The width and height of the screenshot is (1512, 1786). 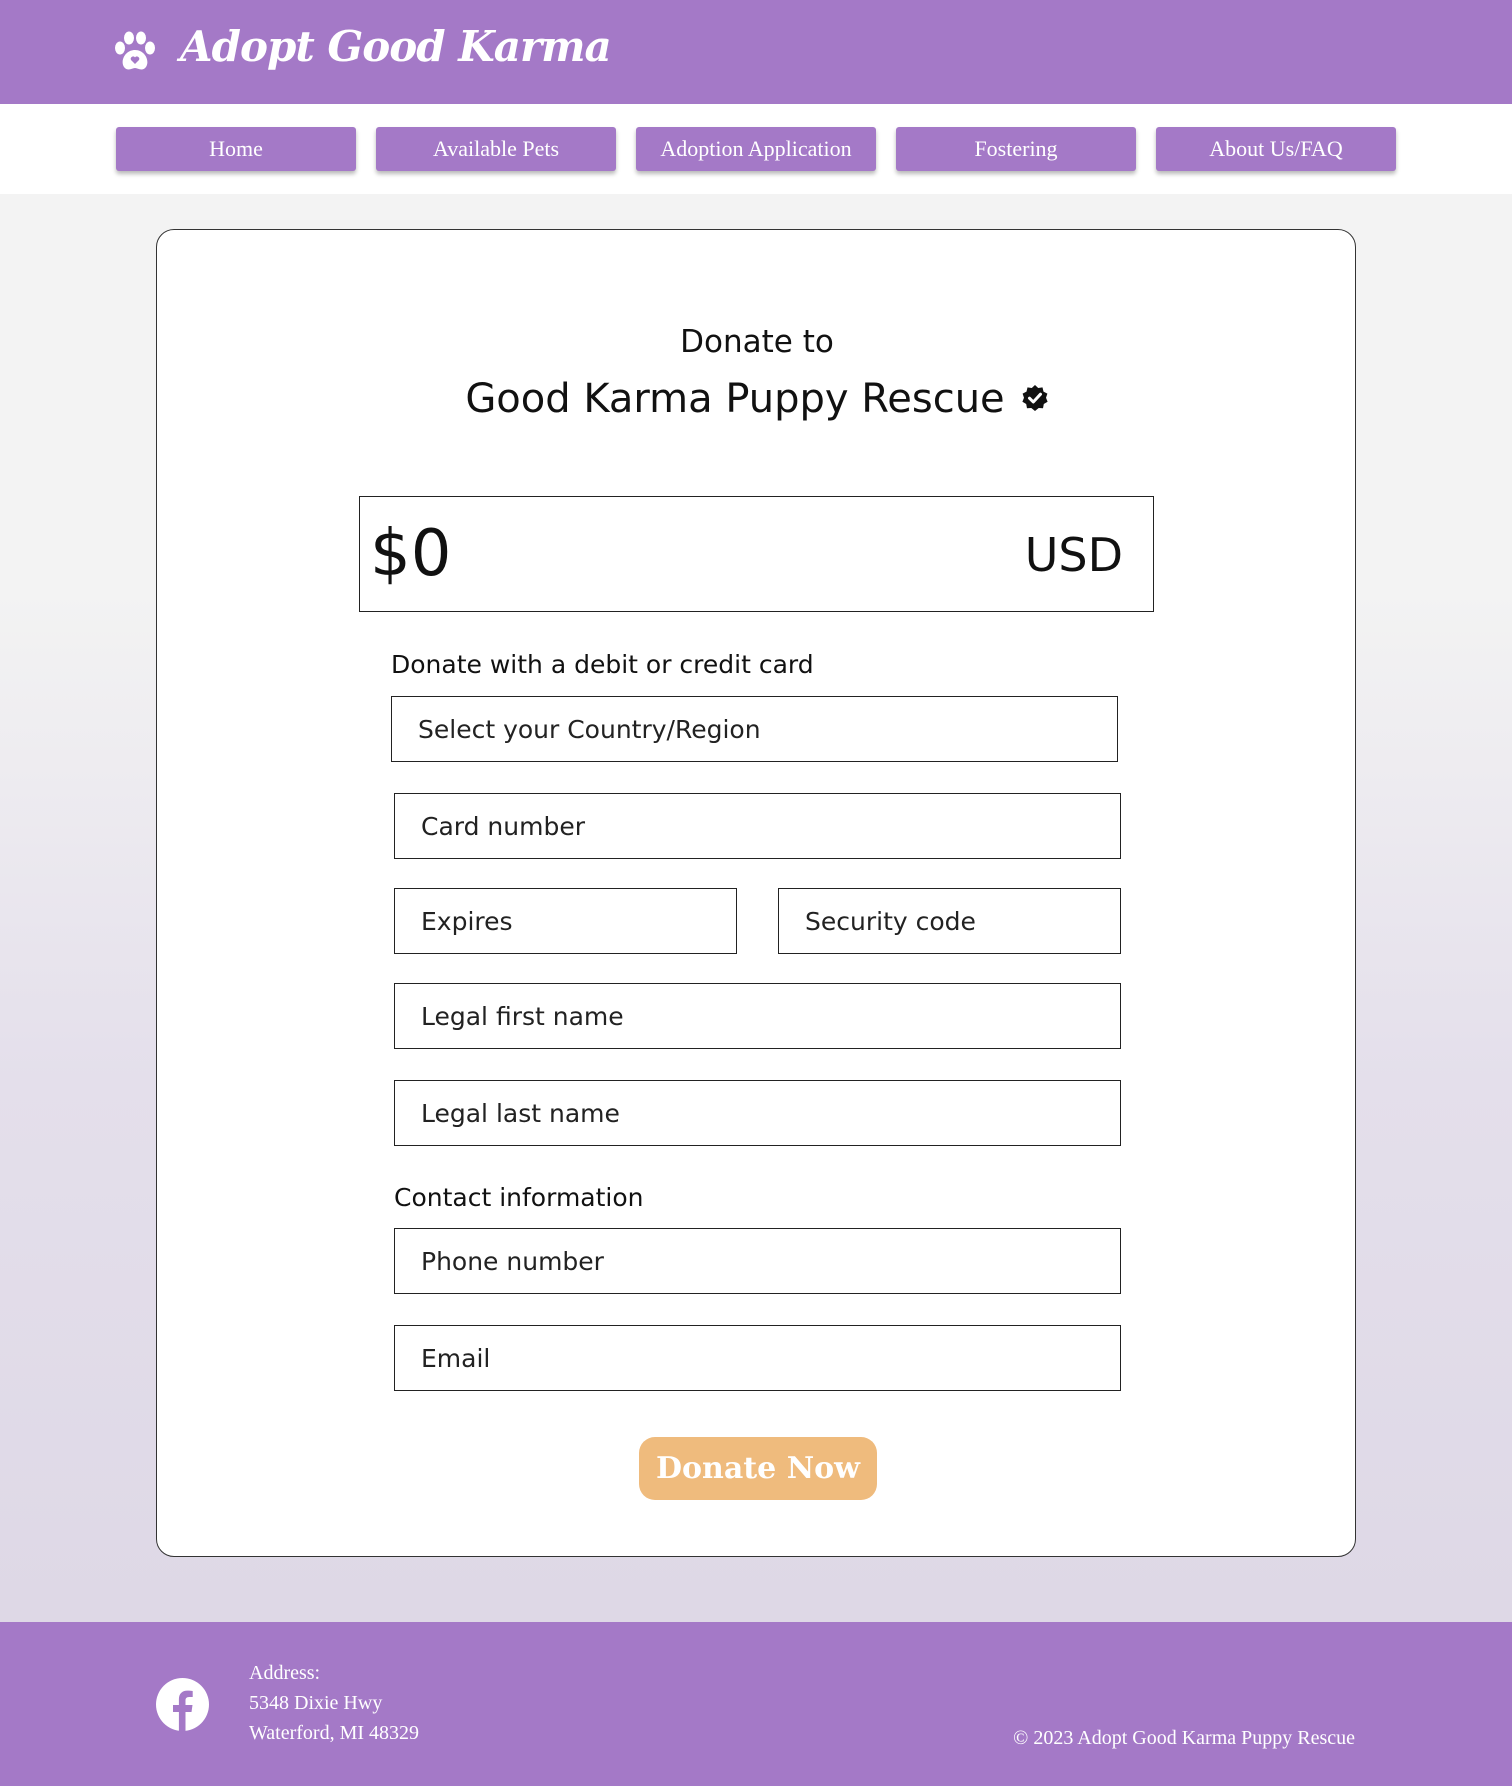 I want to click on donation-amount-input: $0 USD, so click(x=756, y=554).